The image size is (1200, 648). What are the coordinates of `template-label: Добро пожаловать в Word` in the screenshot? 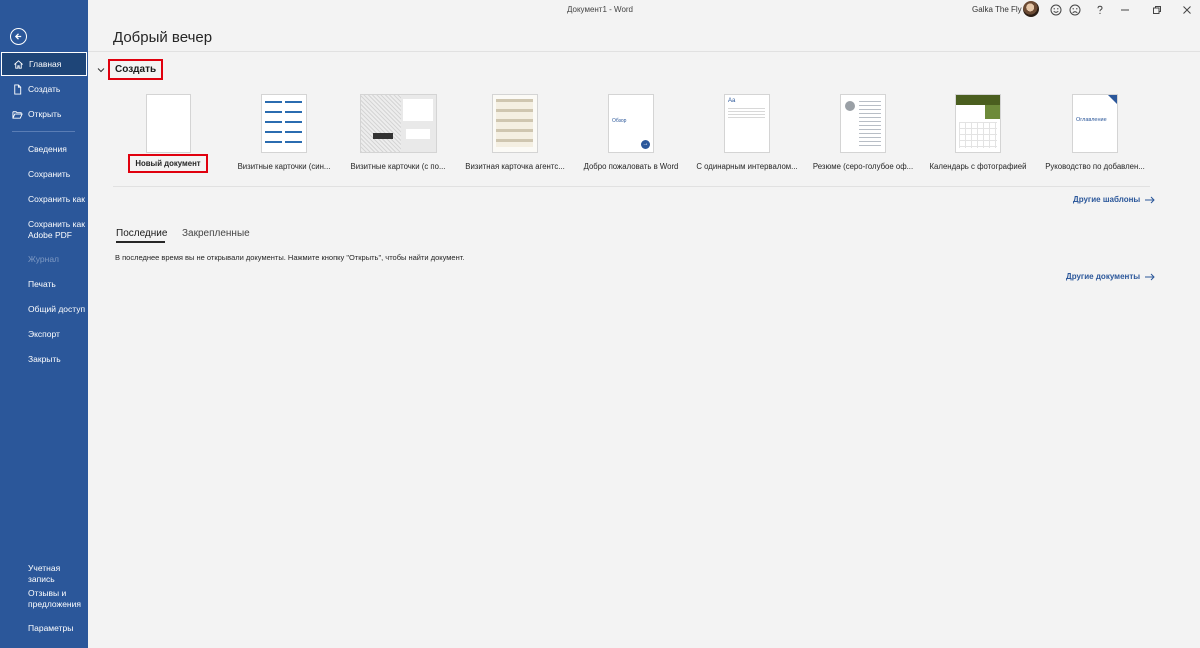 It's located at (631, 166).